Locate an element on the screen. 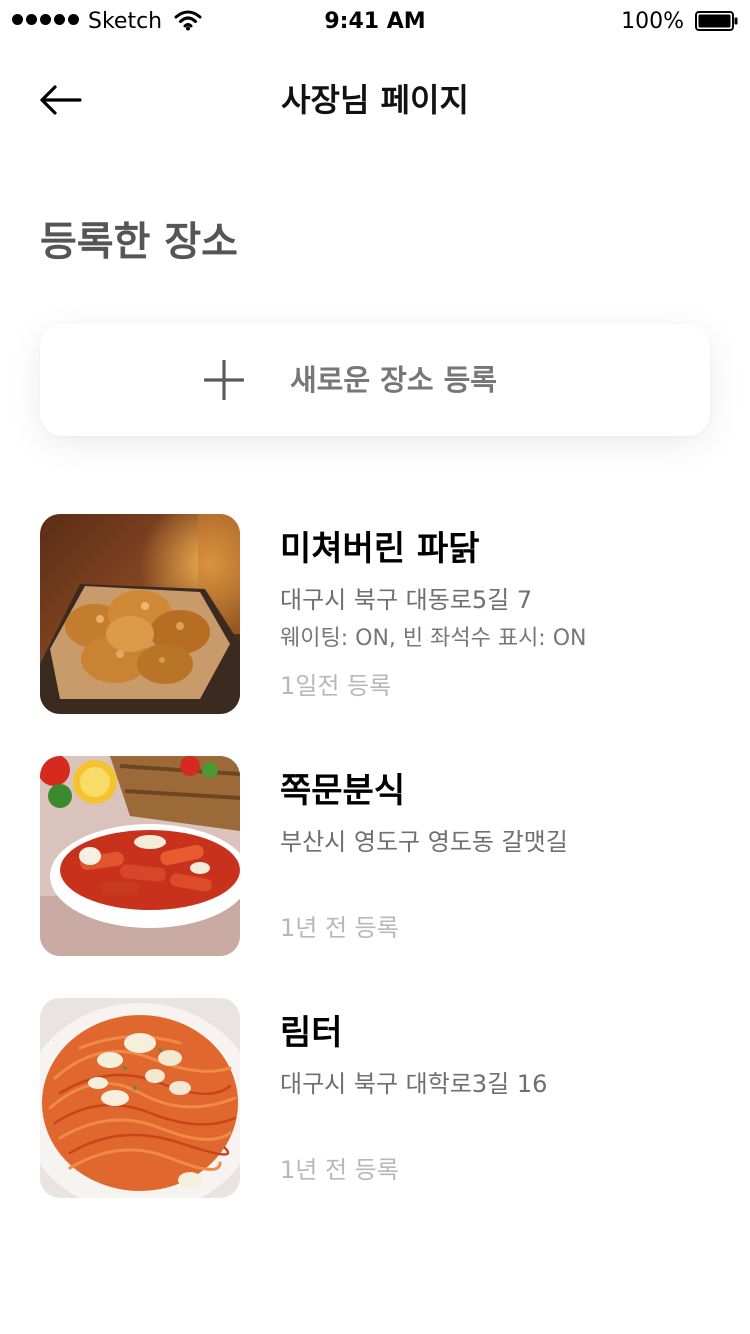  place-settings: 웨이팅: ON, 빈 좌석수 표시: ON is located at coordinates (433, 638).